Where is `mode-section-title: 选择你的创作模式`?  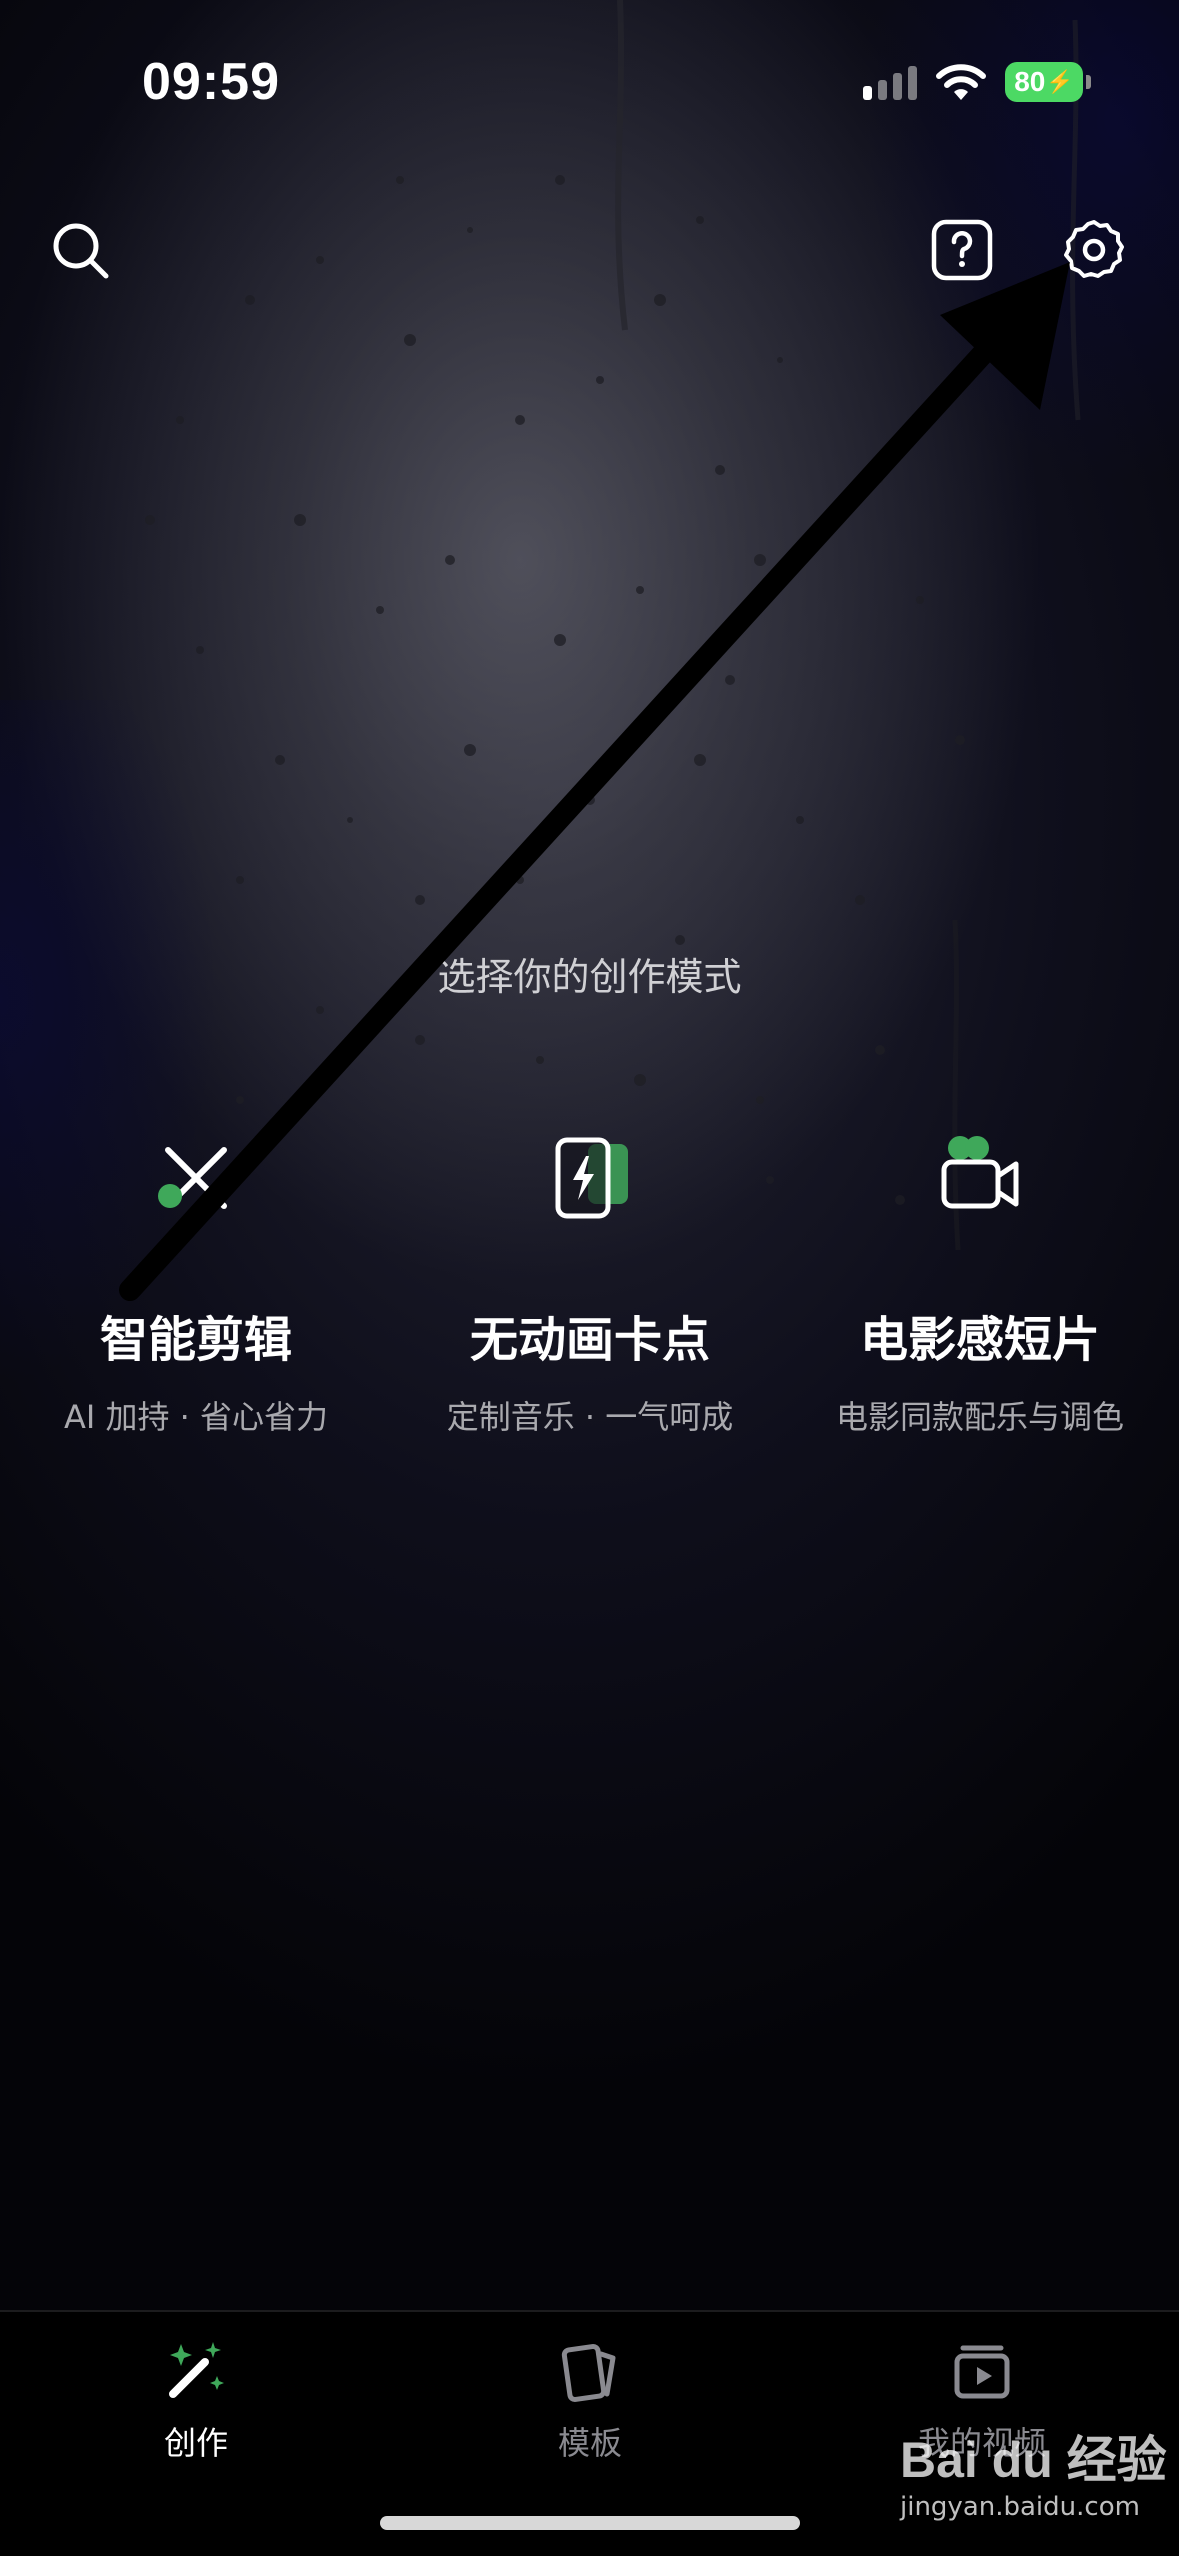
mode-section-title: 选择你的创作模式 is located at coordinates (589, 977).